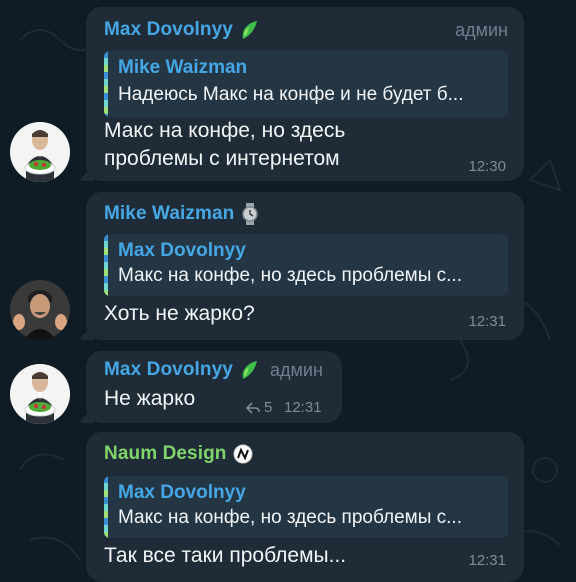 The width and height of the screenshot is (576, 582). What do you see at coordinates (268, 407) in the screenshot?
I see `reply-count-number: 5` at bounding box center [268, 407].